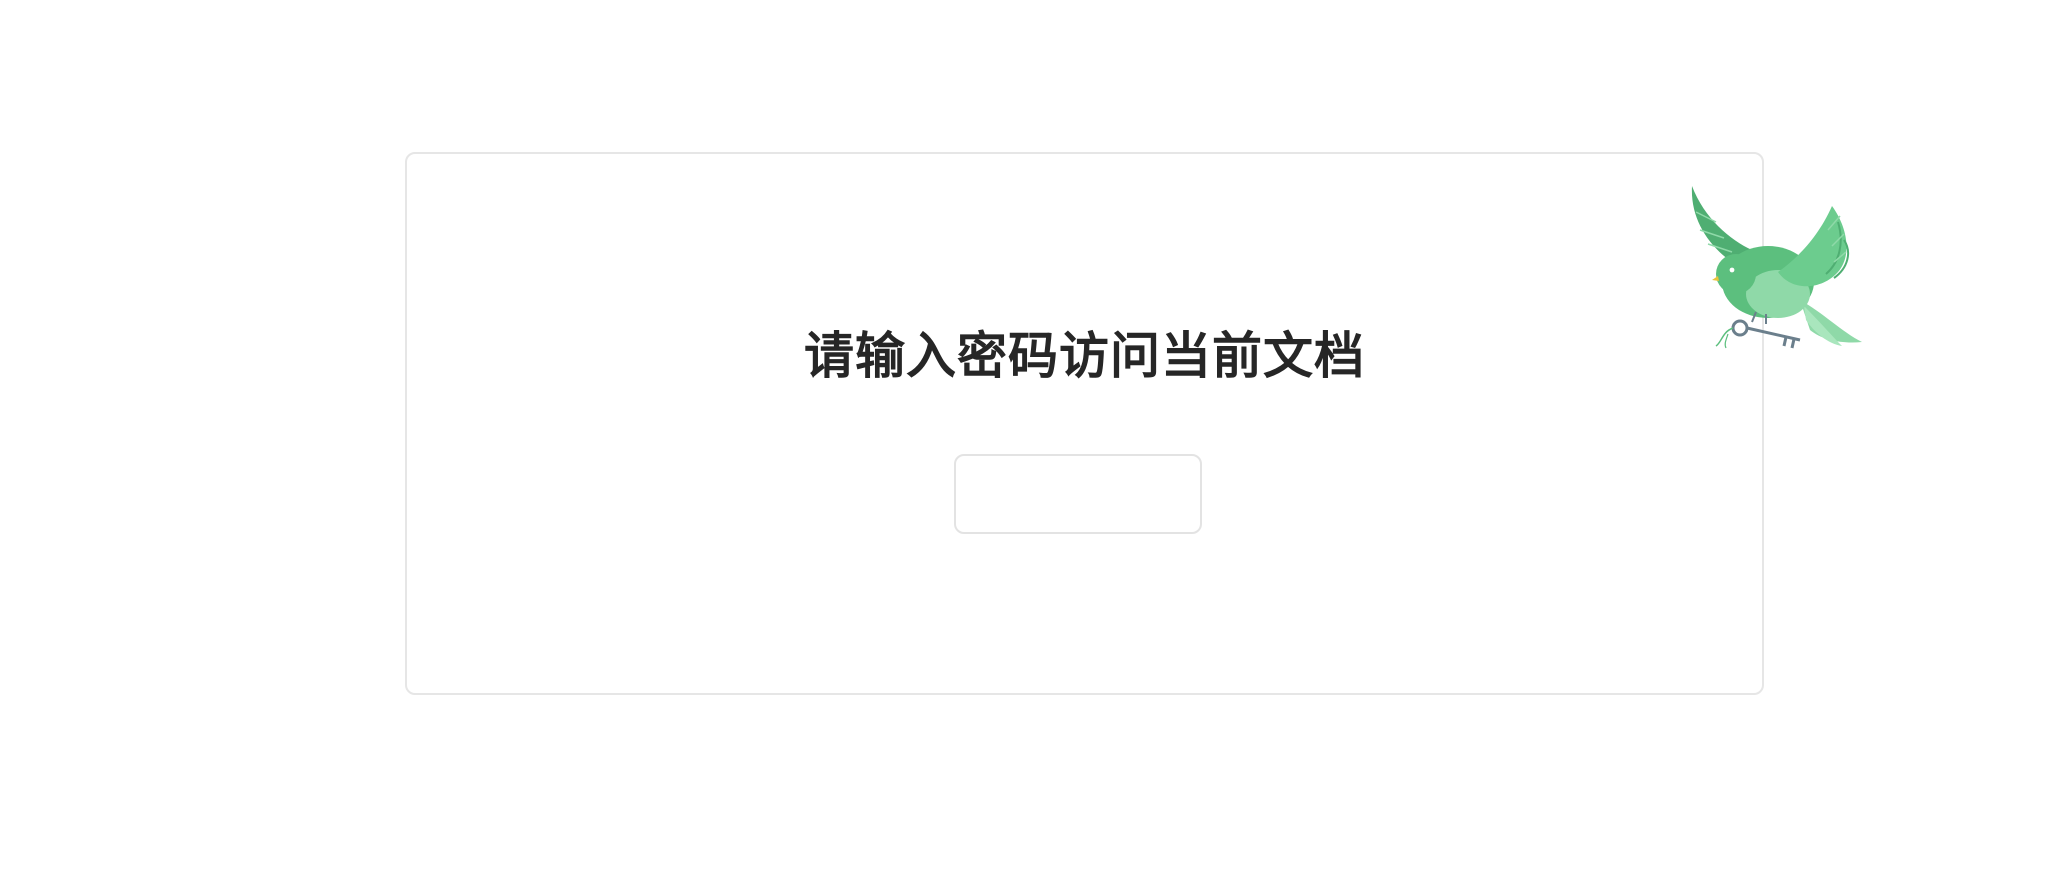  I want to click on bird-with-key-icon, so click(1776, 267).